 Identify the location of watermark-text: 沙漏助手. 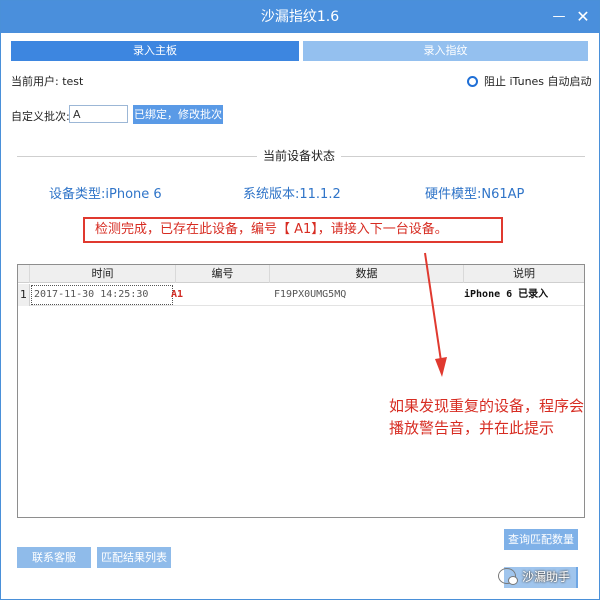
(546, 576).